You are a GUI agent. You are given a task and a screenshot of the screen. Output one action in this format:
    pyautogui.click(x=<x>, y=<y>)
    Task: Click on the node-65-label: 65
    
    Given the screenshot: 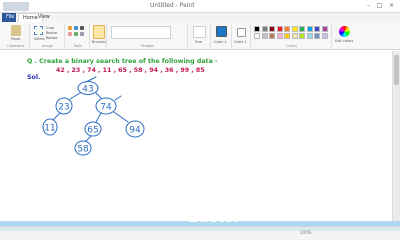 What is the action you would take?
    pyautogui.click(x=92, y=131)
    